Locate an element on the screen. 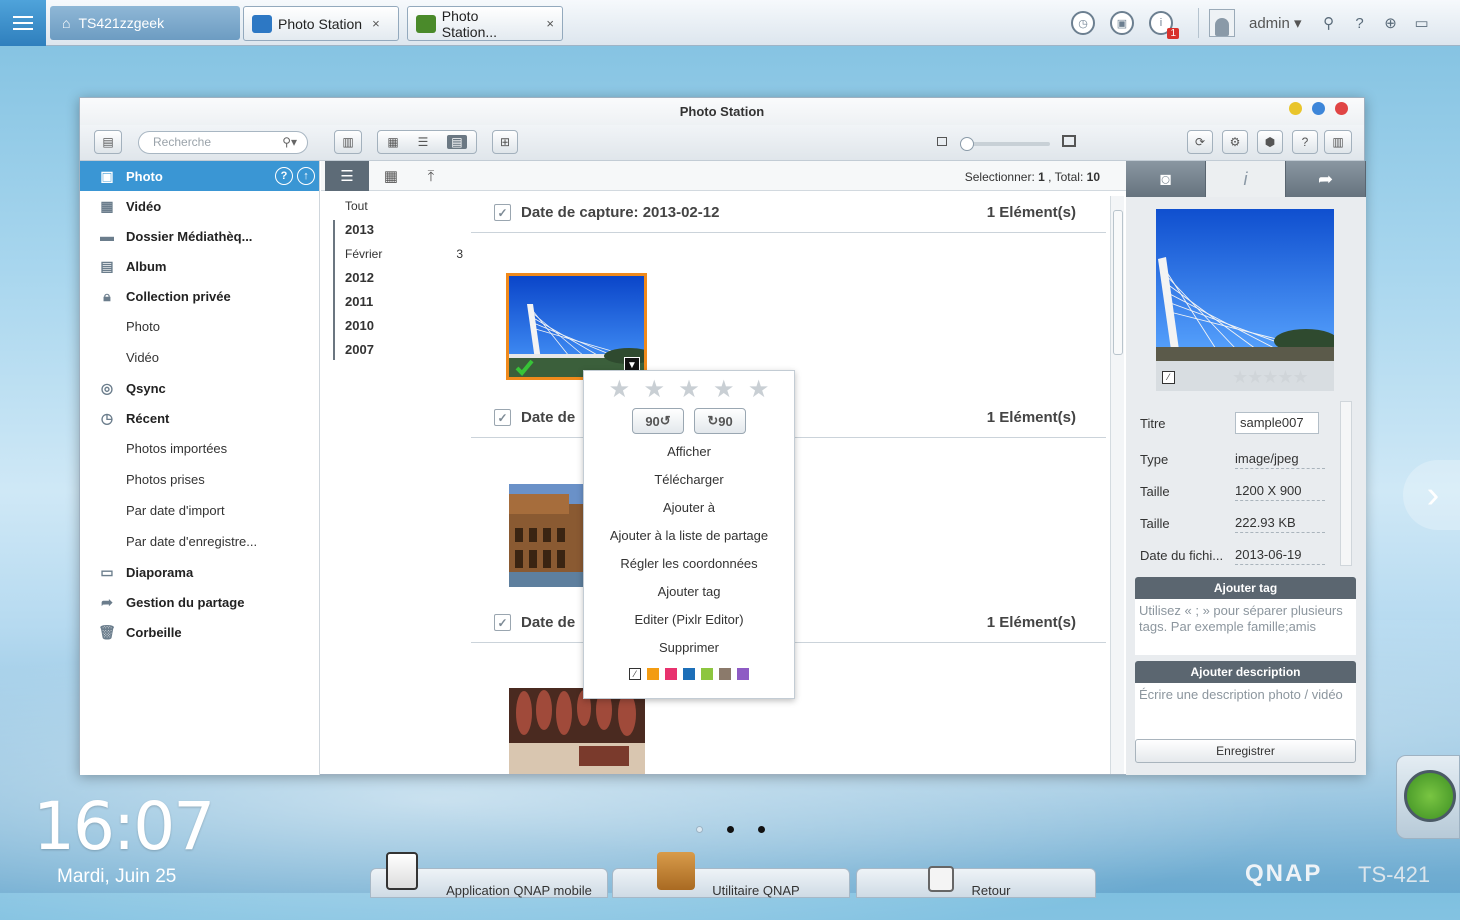 The height and width of the screenshot is (920, 1460). external-device-icon: ▣ is located at coordinates (1122, 23).